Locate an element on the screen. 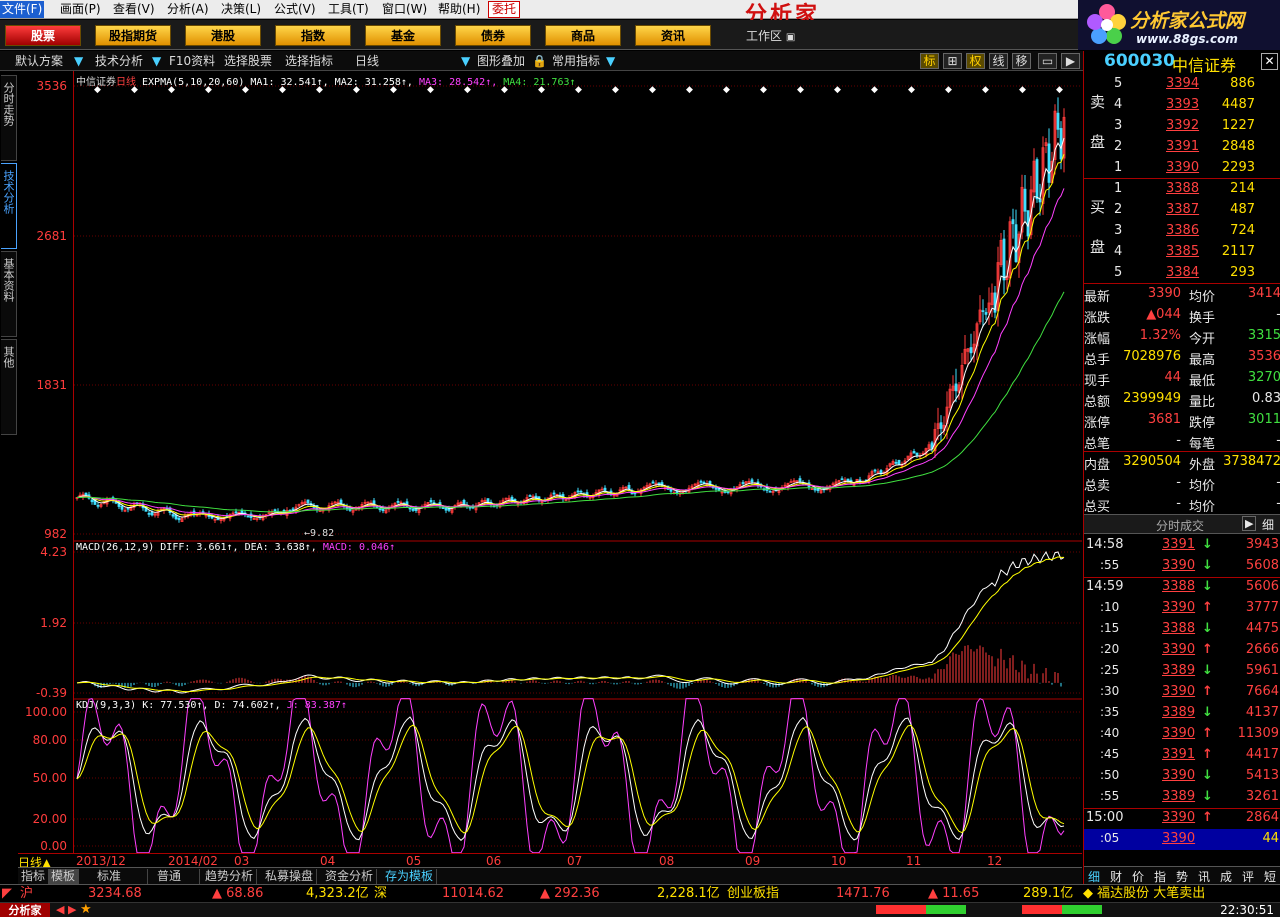 This screenshot has height=917, width=1280. nav-index-futures: 股指期货 is located at coordinates (133, 35).